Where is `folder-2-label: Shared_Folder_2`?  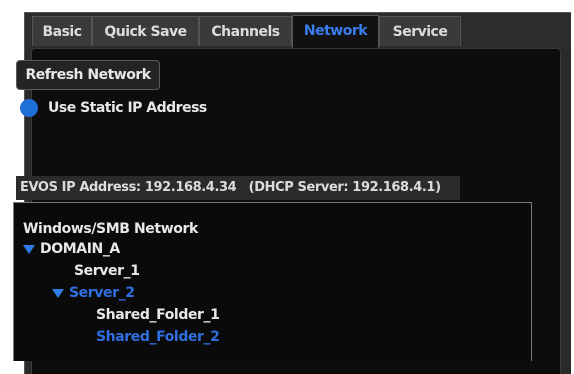 folder-2-label: Shared_Folder_2 is located at coordinates (158, 337).